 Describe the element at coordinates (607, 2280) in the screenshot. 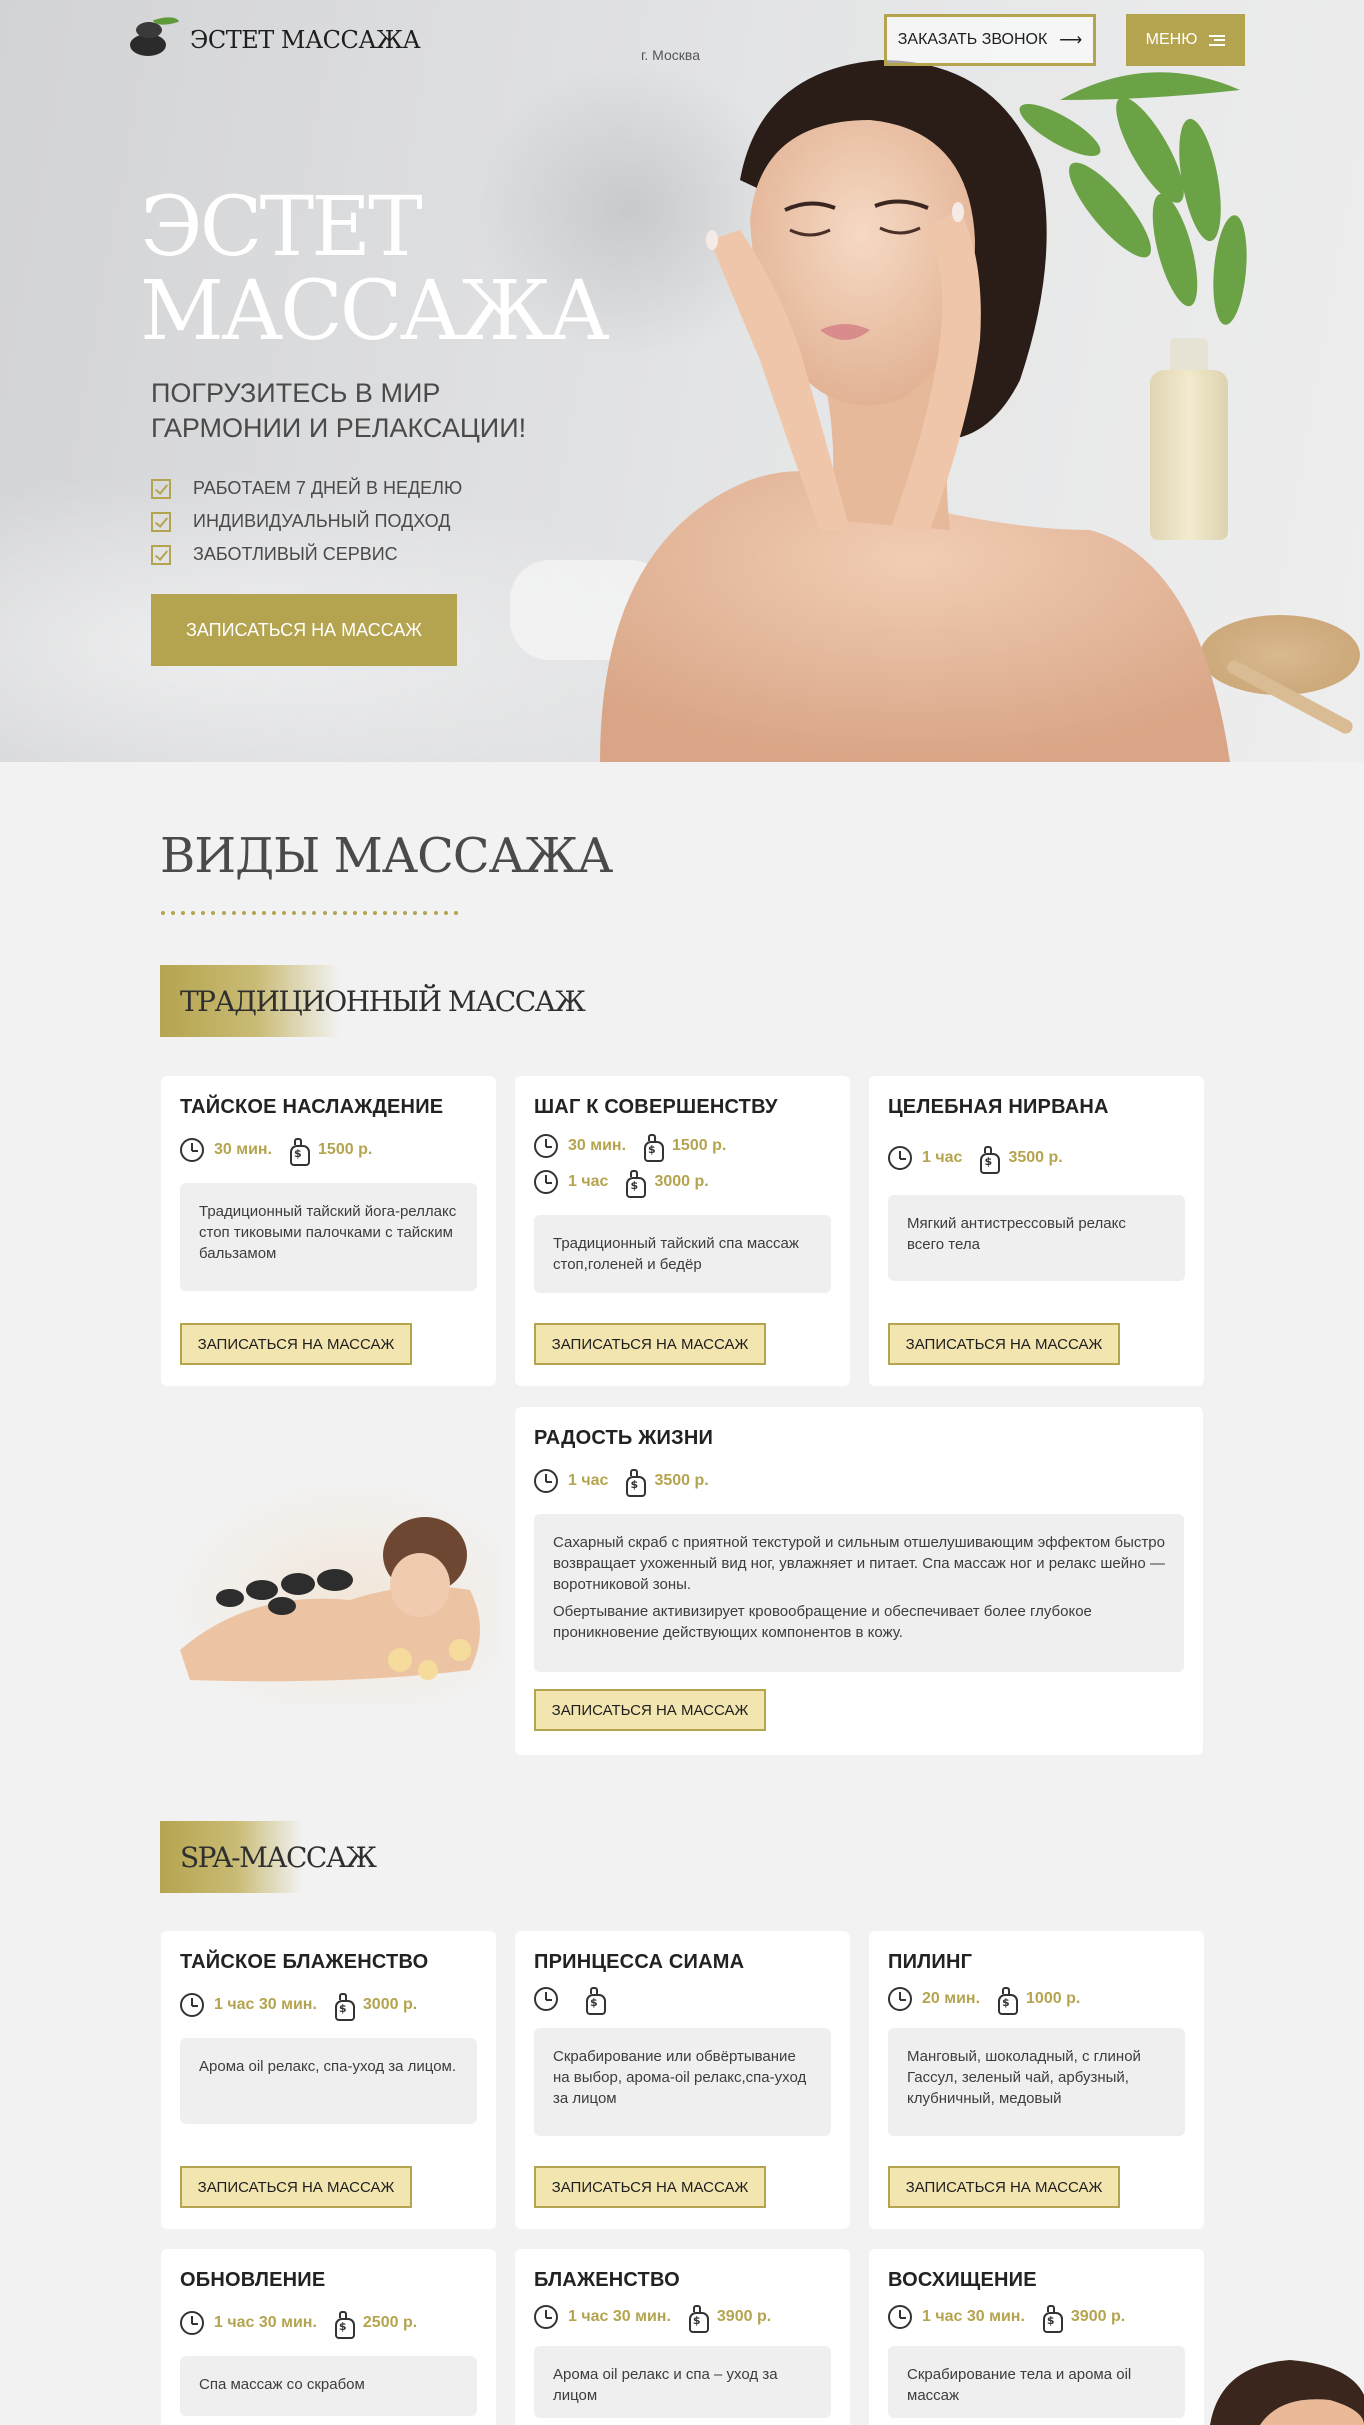

I see `card-title: БЛАЖЕНСТВО` at that location.